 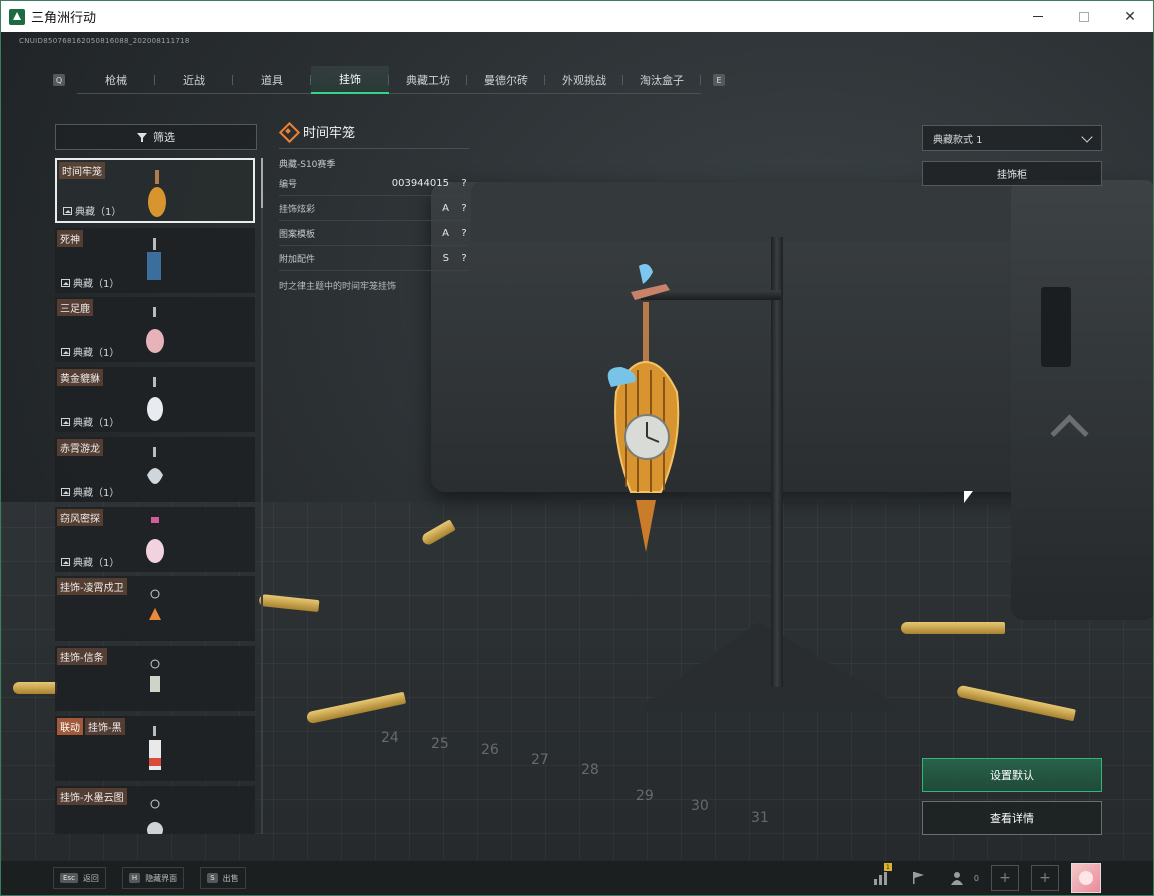 What do you see at coordinates (59, 80) in the screenshot?
I see `tab-prev-key: Q` at bounding box center [59, 80].